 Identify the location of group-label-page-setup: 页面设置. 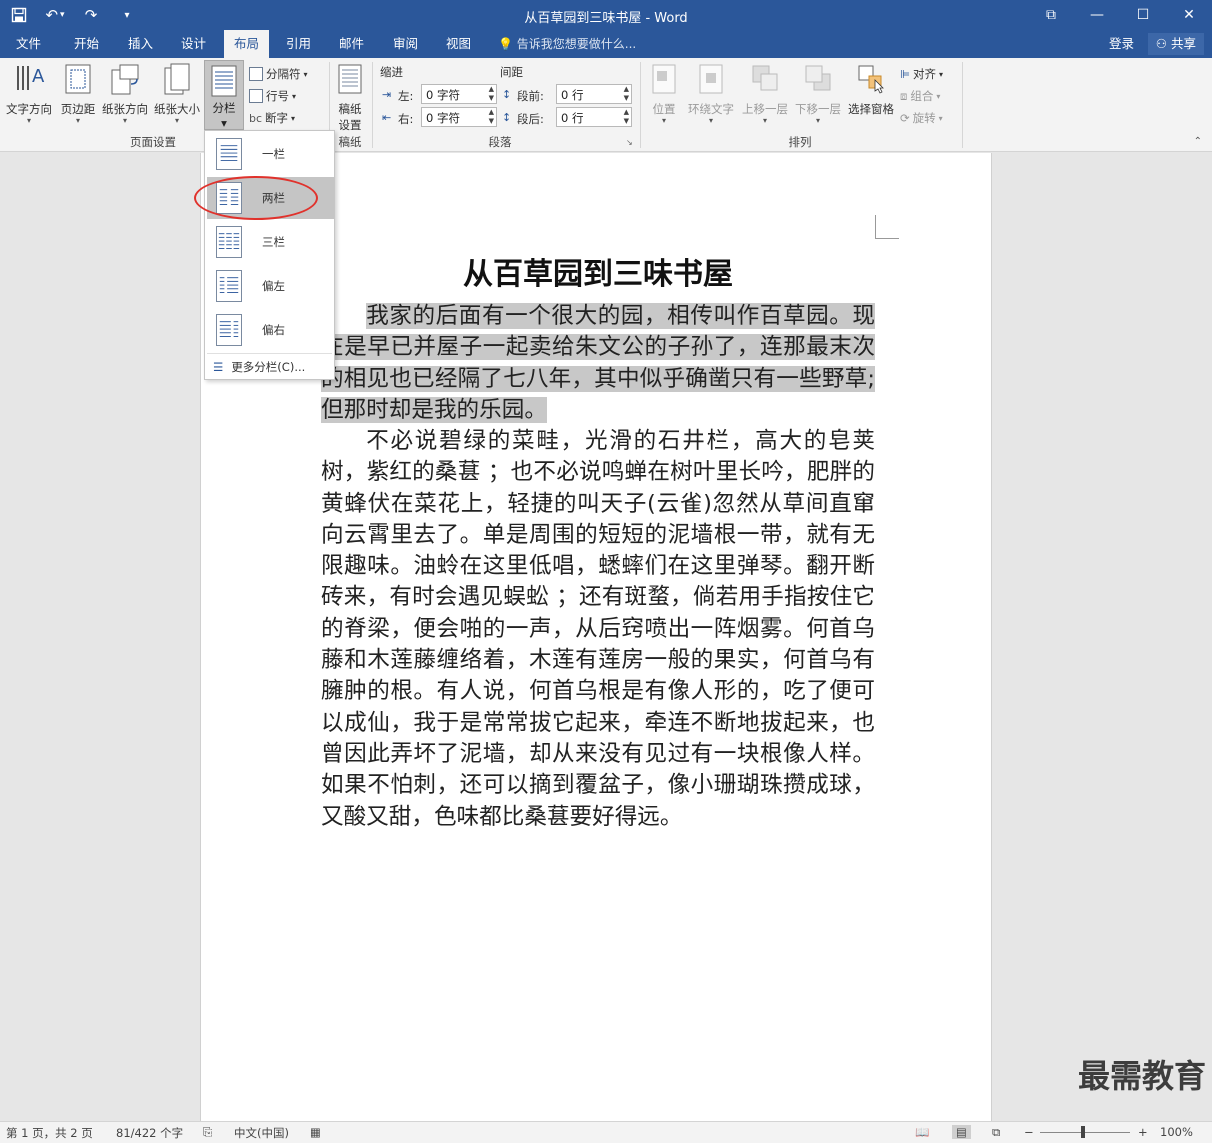
(153, 142).